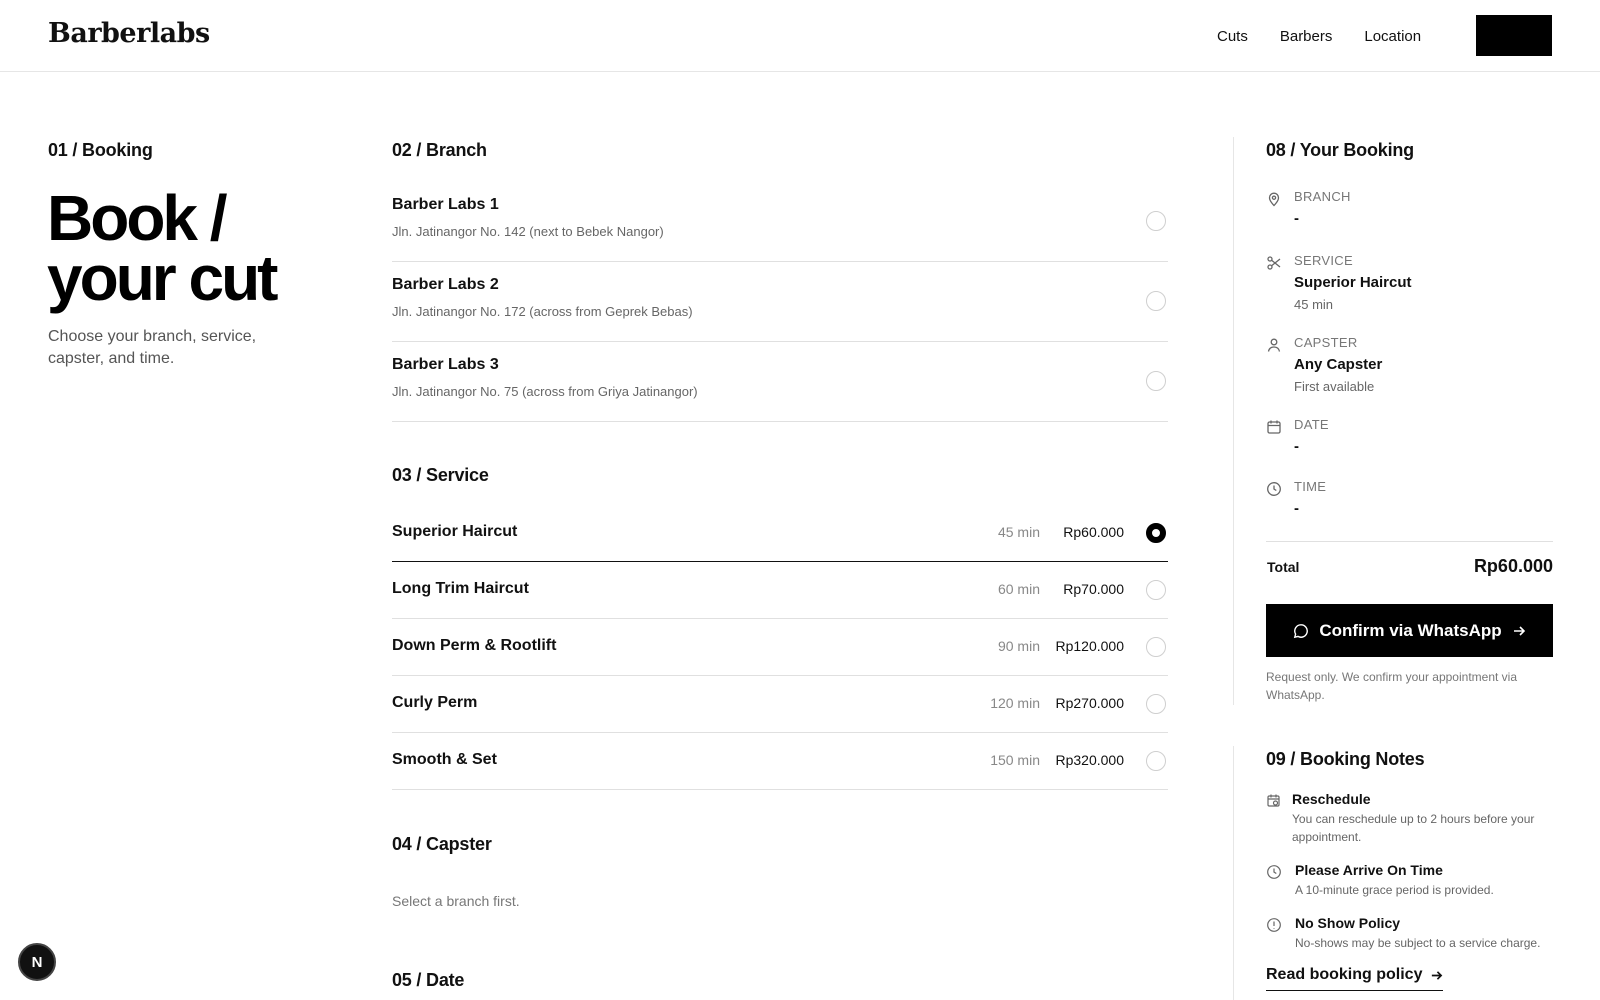 The width and height of the screenshot is (1600, 1000). What do you see at coordinates (445, 204) in the screenshot?
I see `branch-name: Barber Labs 1` at bounding box center [445, 204].